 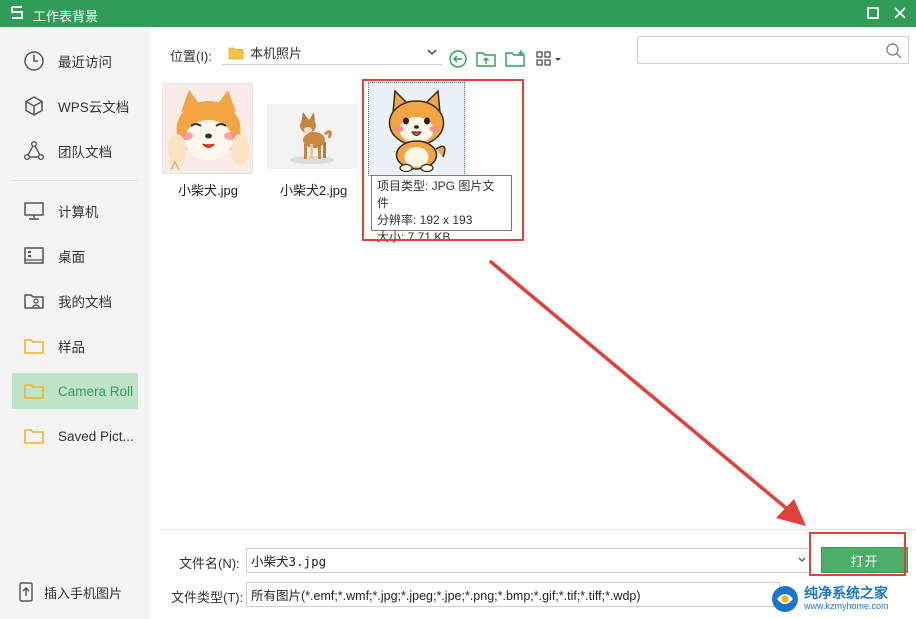 What do you see at coordinates (208, 190) in the screenshot?
I see `file-name: 小柴犬.jpg` at bounding box center [208, 190].